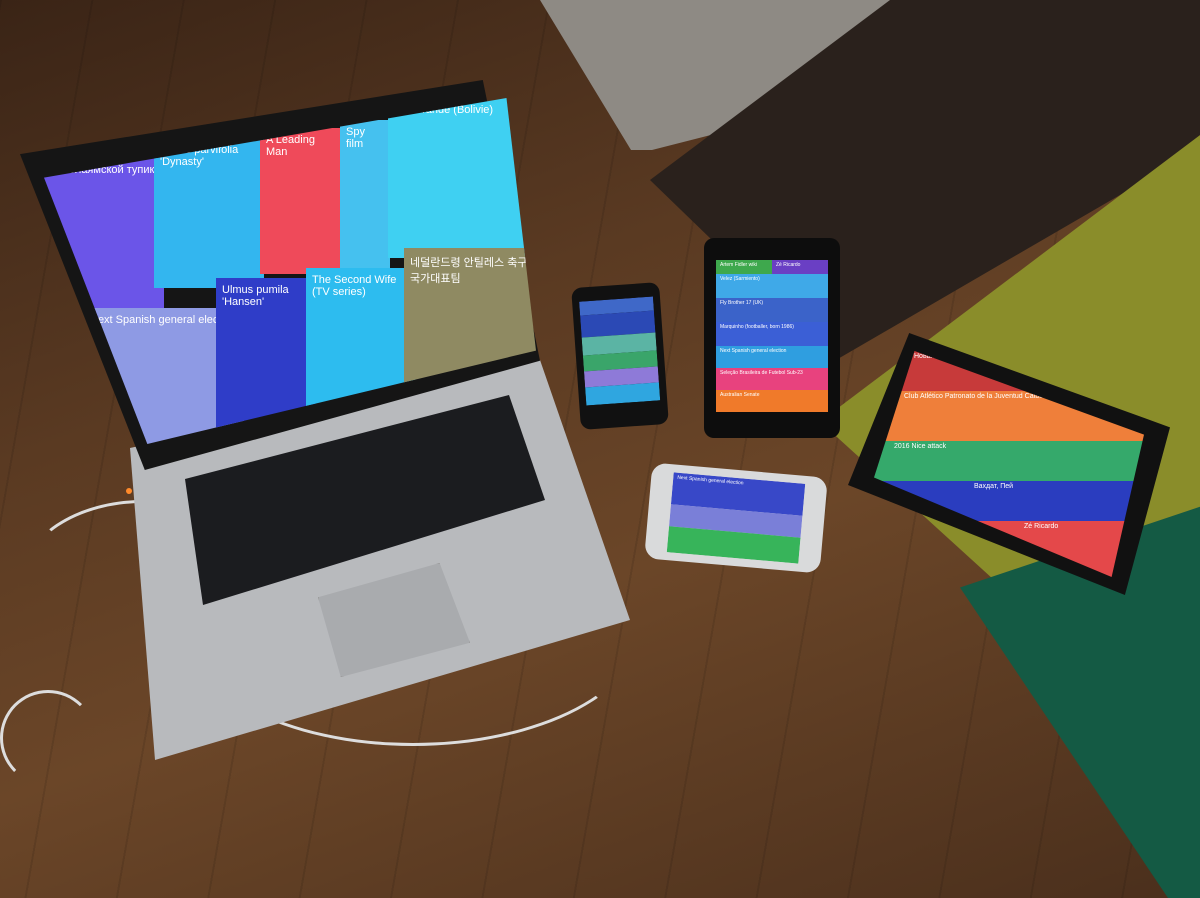 This screenshot has height=898, width=1200. What do you see at coordinates (623, 394) in the screenshot?
I see `list-item` at bounding box center [623, 394].